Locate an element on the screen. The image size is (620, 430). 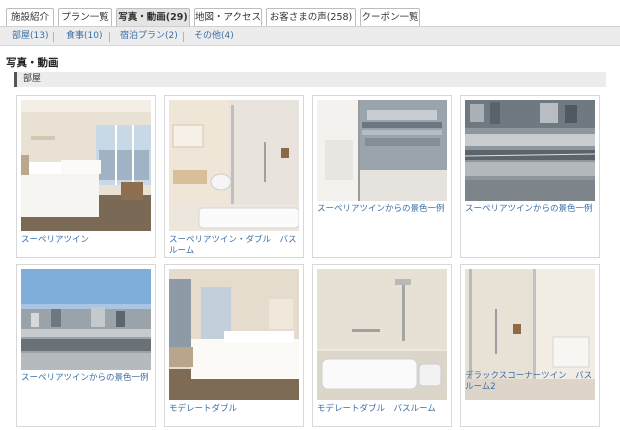
tab-facility-intro: 施設紹介 is located at coordinates (30, 17).